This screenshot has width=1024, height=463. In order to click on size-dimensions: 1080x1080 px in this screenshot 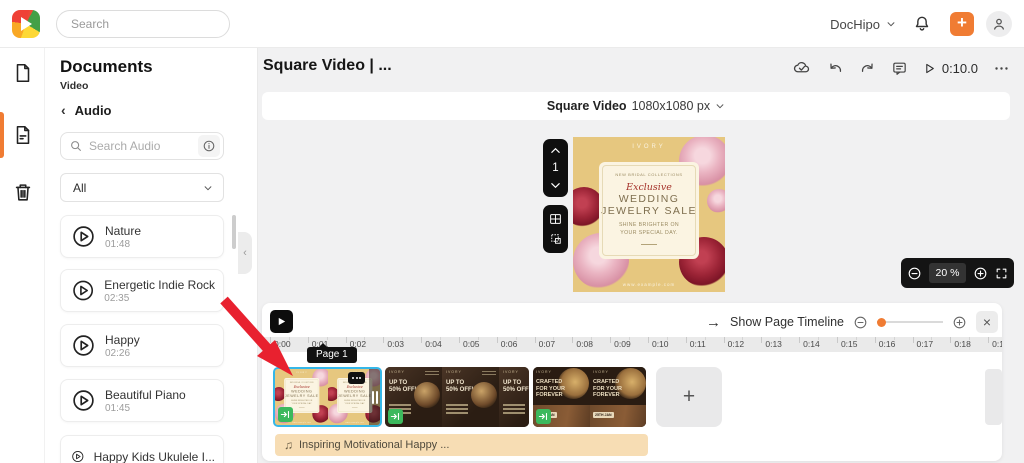, I will do `click(671, 106)`.